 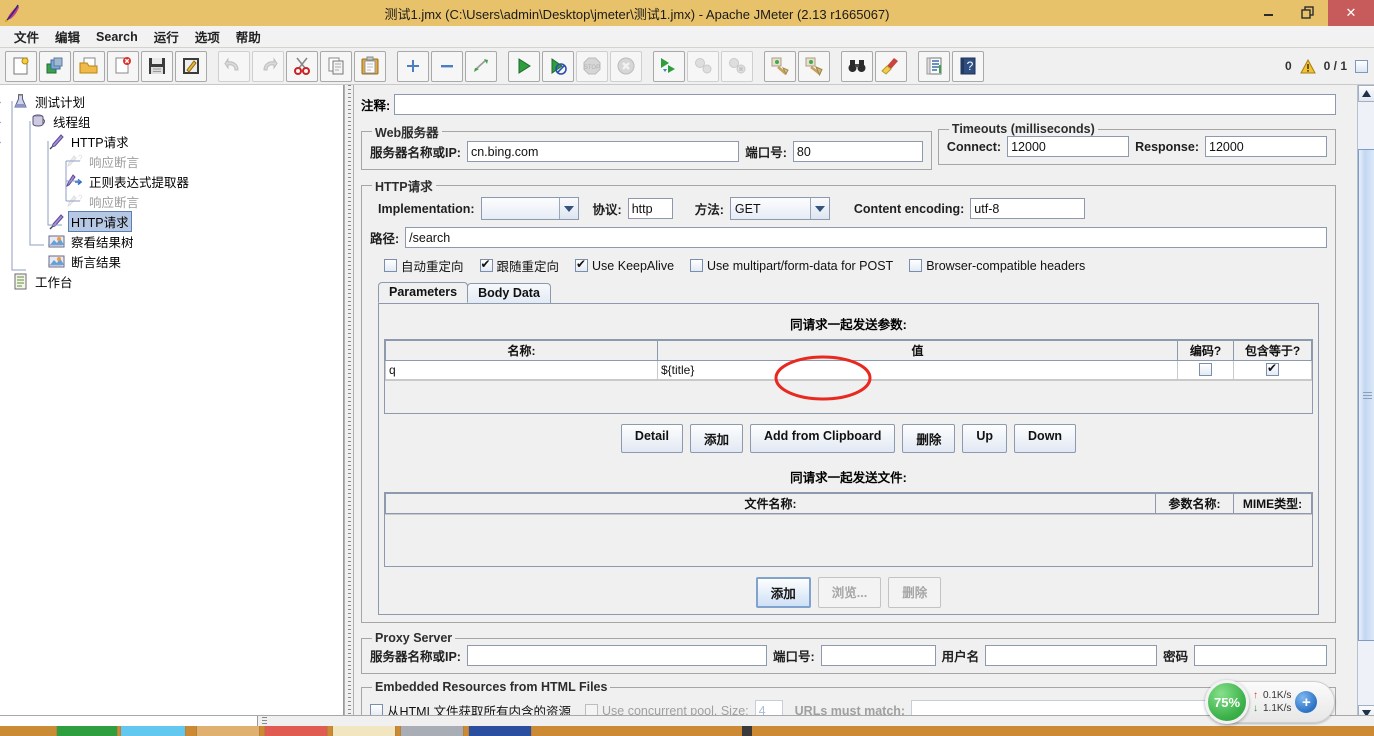 I want to click on cpu-percent-gauge: 75%, so click(x=1227, y=702).